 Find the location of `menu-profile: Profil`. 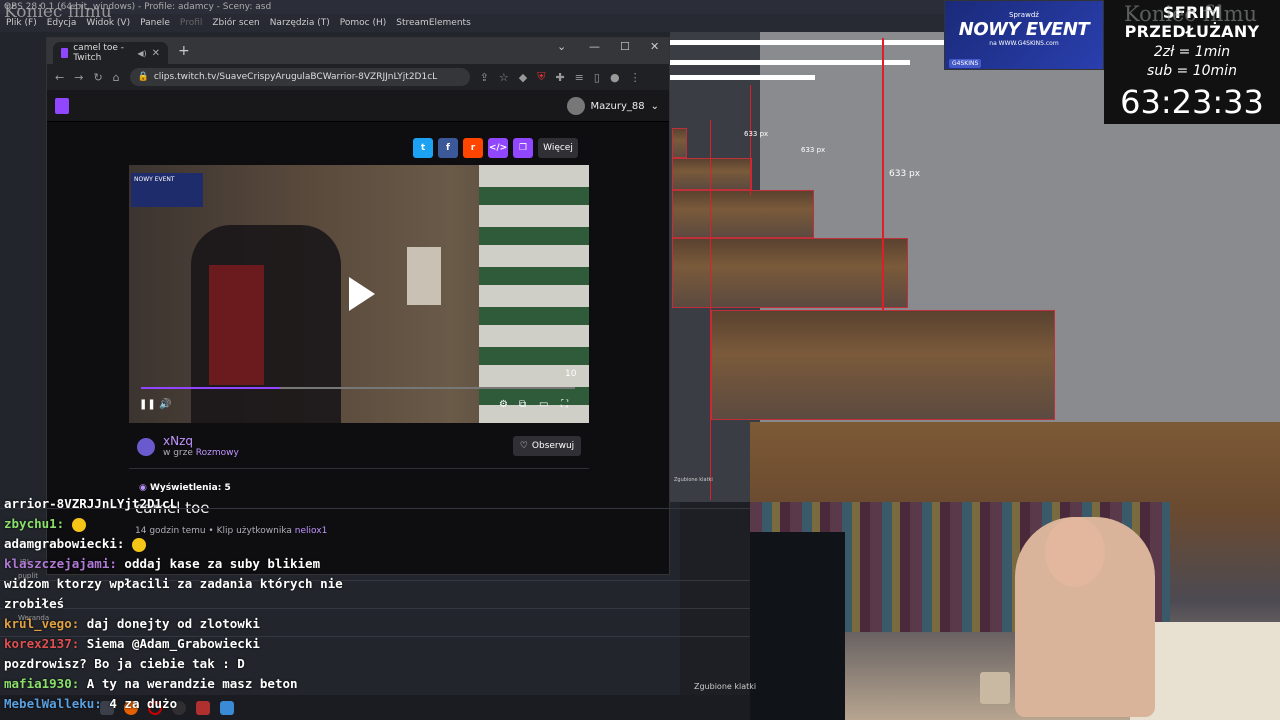

menu-profile: Profil is located at coordinates (191, 23).